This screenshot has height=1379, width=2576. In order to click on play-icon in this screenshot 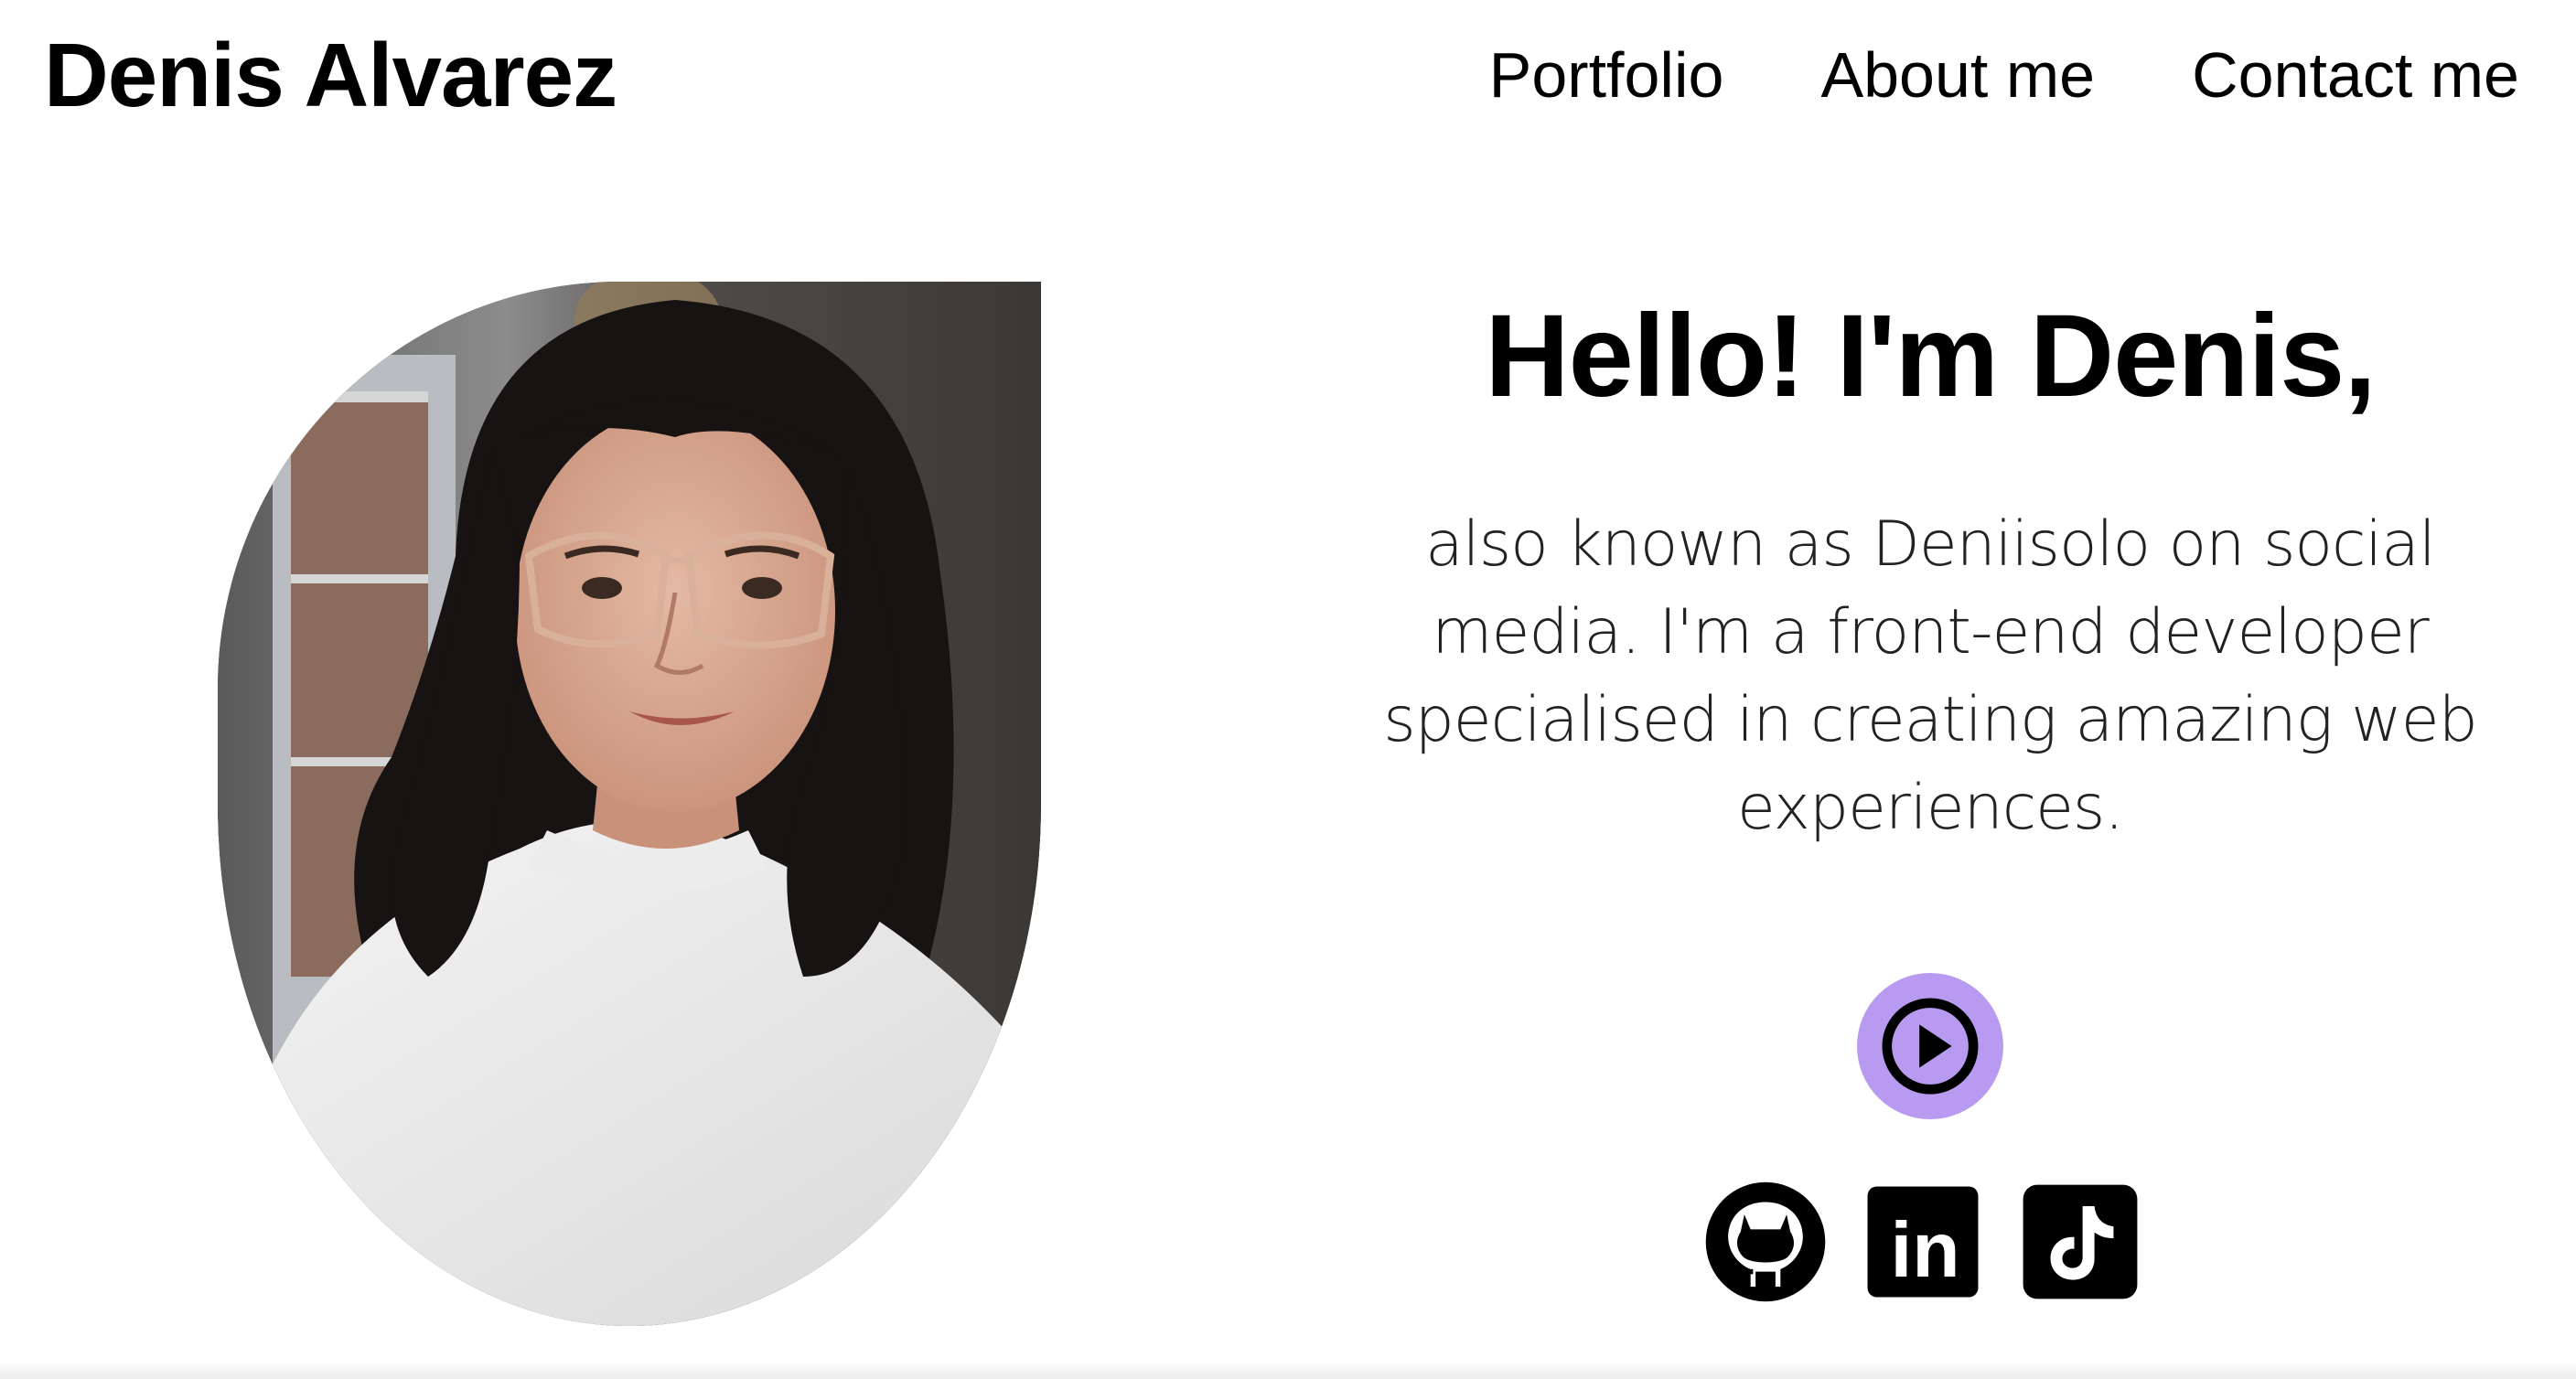, I will do `click(1930, 1046)`.